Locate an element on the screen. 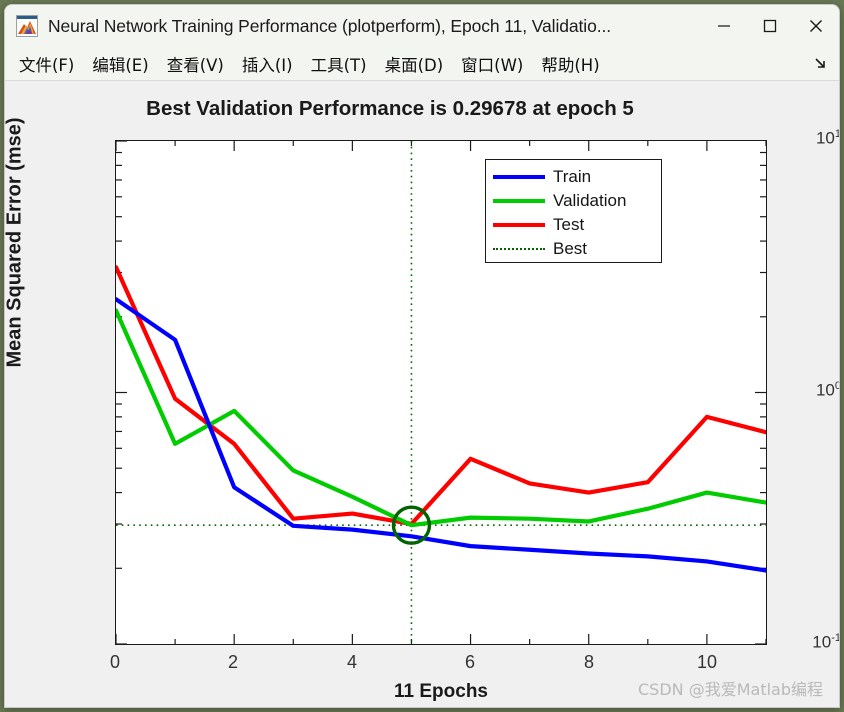 Image resolution: width=844 pixels, height=712 pixels. chart-legend: Train Validation Test Best is located at coordinates (573, 211).